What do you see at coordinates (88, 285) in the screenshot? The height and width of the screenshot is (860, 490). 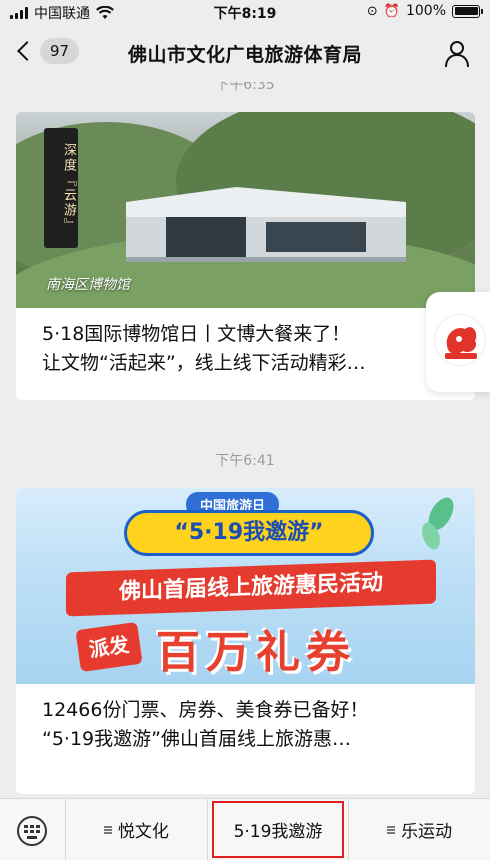 I see `image-caption: 南海区博物馆` at bounding box center [88, 285].